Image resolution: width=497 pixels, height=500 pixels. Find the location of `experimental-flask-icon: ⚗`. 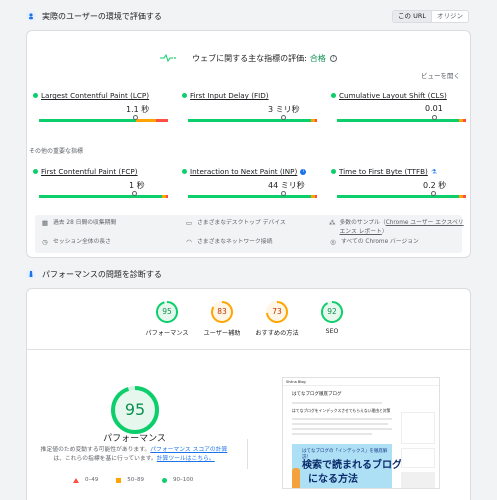

experimental-flask-icon: ⚗ is located at coordinates (433, 171).